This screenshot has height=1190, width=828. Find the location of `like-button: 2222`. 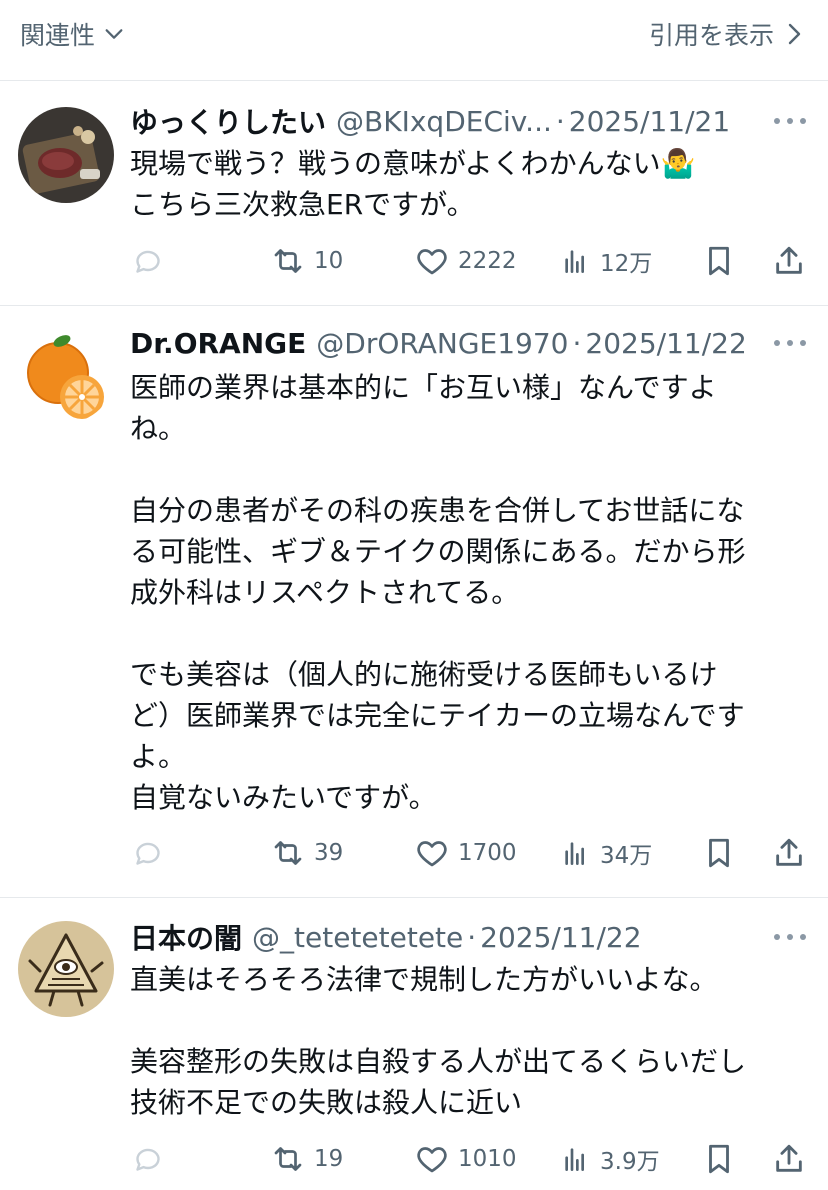

like-button: 2222 is located at coordinates (465, 261).